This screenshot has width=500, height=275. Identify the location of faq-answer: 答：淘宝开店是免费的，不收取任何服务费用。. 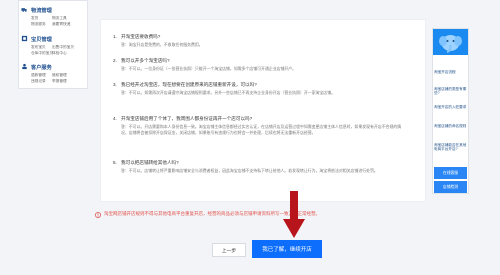
(162, 44).